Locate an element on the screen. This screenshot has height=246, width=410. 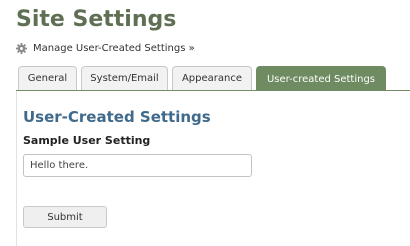
tab-appearance: Appearance is located at coordinates (212, 78).